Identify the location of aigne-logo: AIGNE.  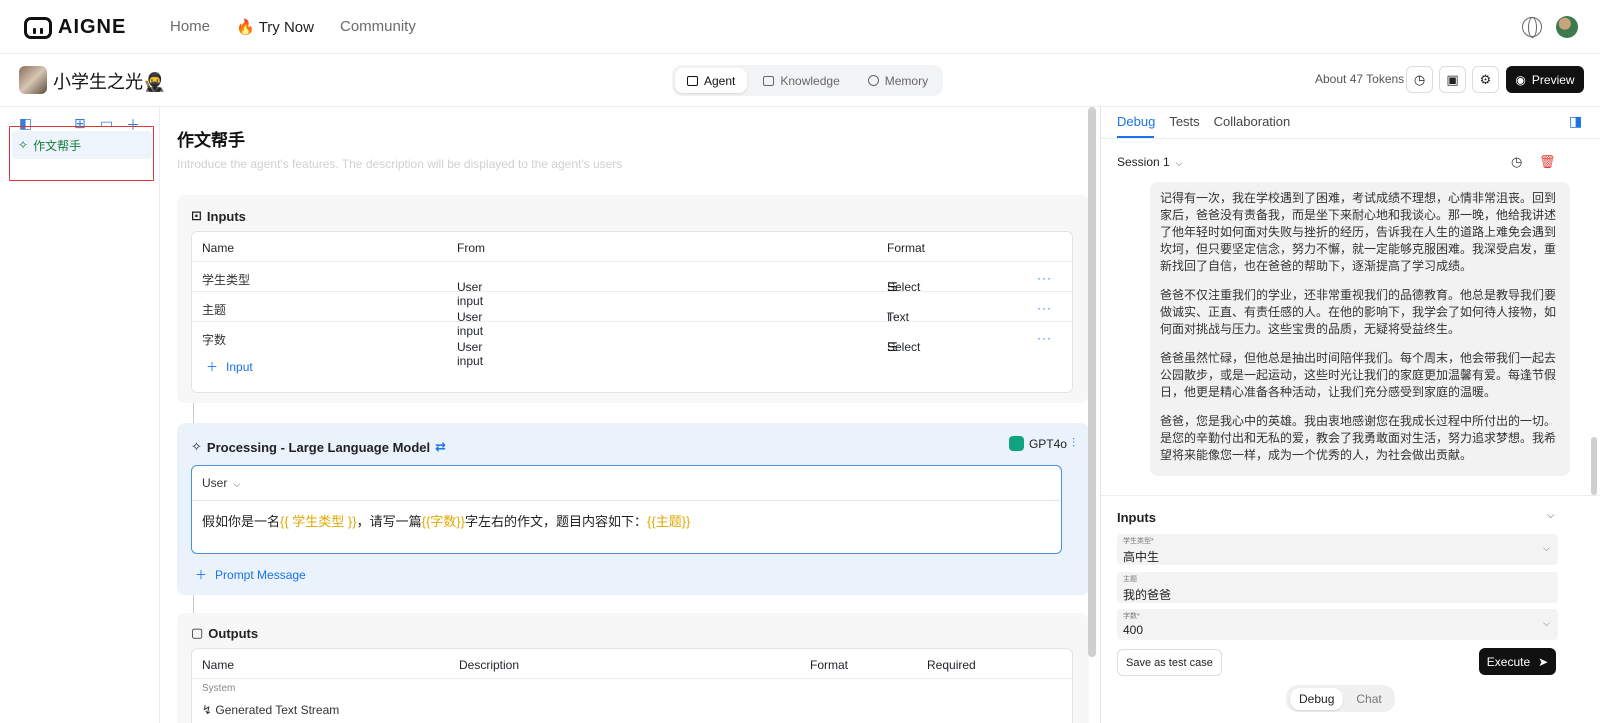
(75, 27).